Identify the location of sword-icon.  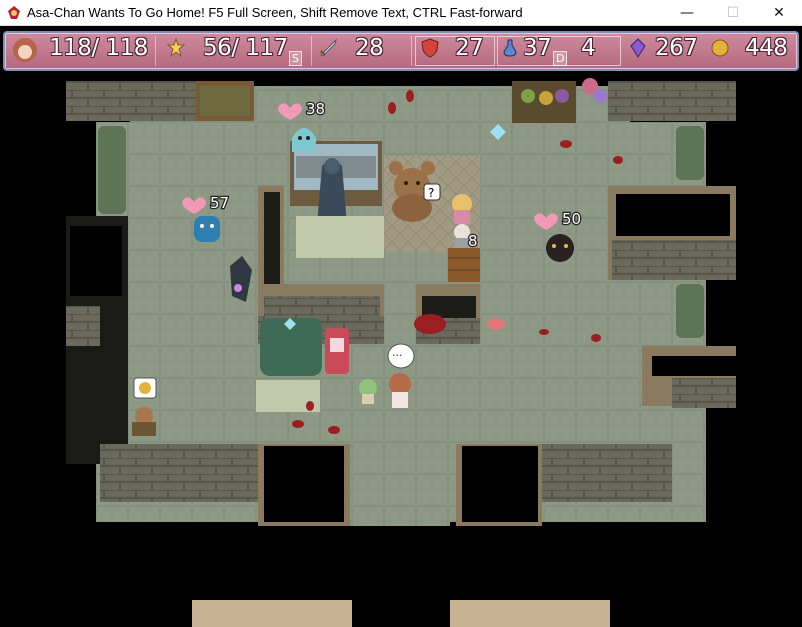
(328, 47).